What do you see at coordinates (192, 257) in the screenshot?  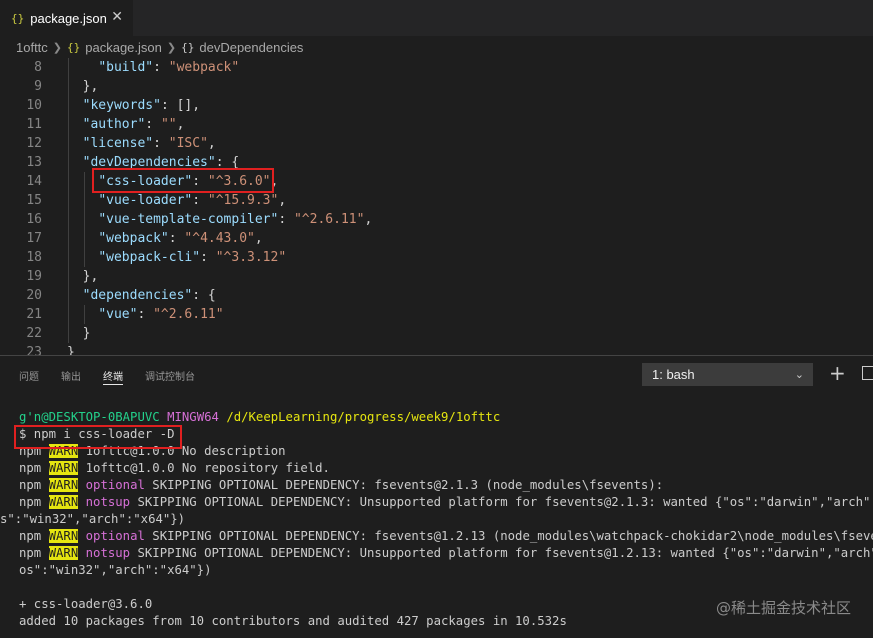 I see `code-text: "webpack-cli": "^3.3.12"` at bounding box center [192, 257].